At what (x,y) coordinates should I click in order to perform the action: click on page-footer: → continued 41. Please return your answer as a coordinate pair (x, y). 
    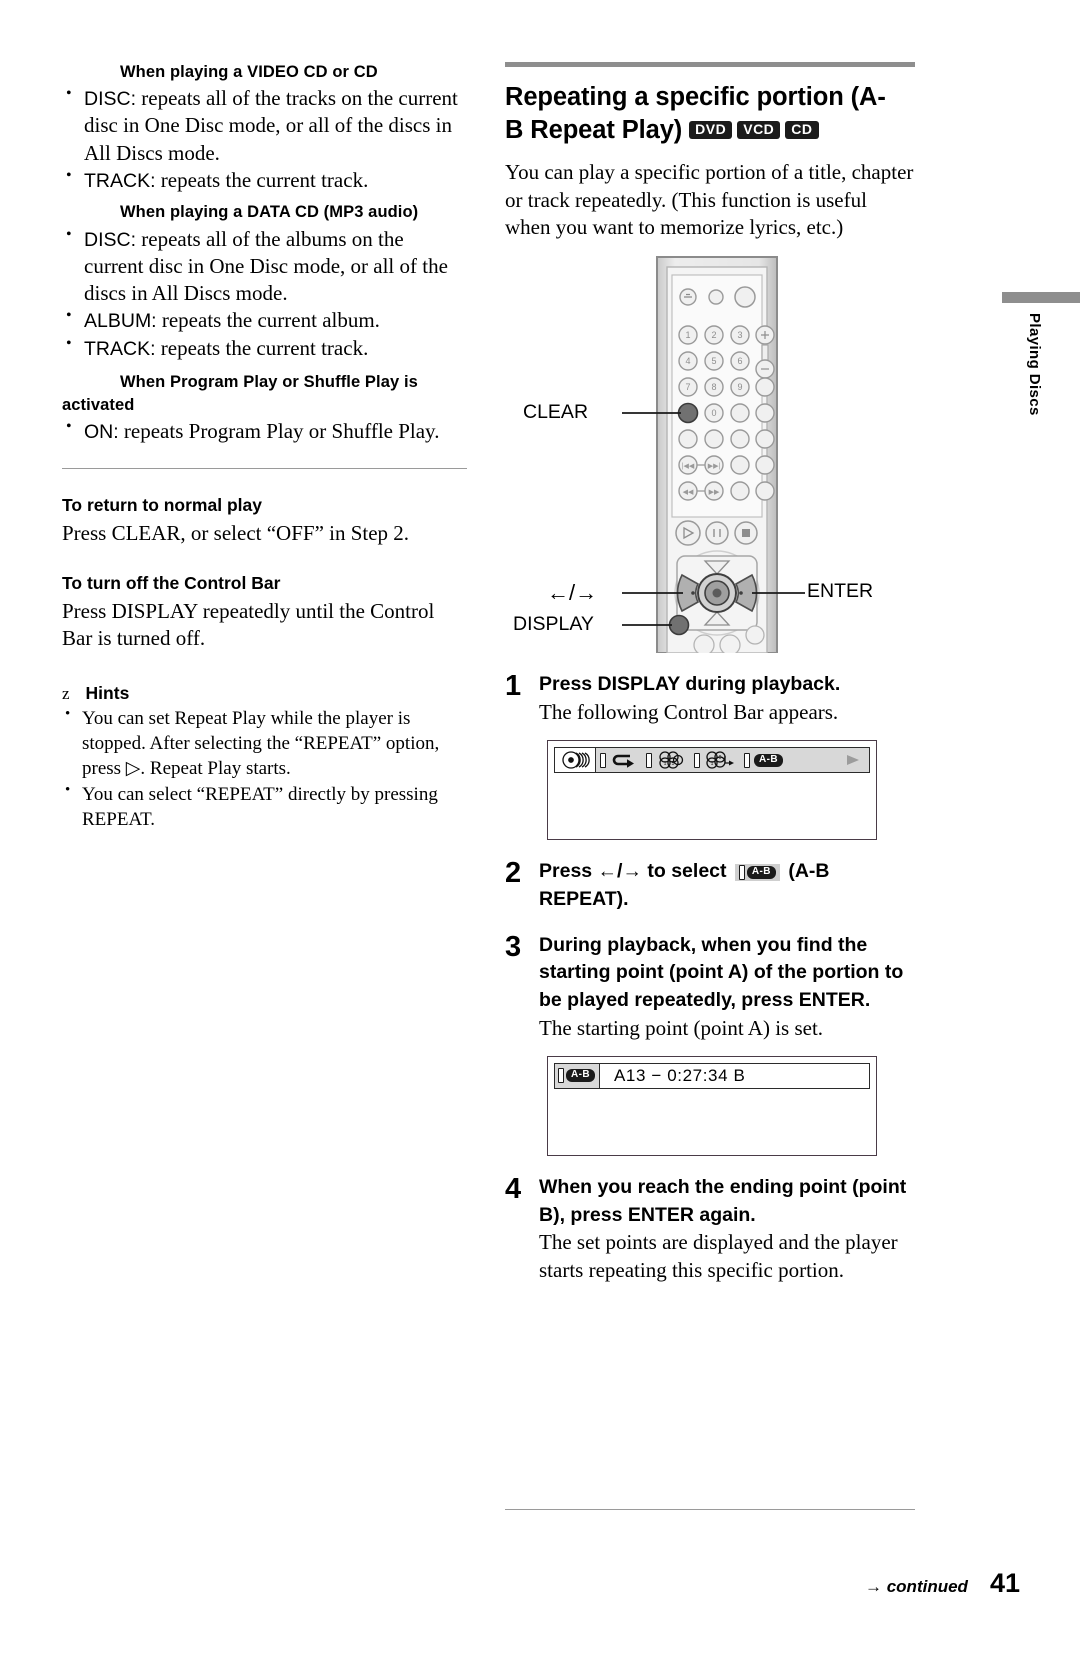
    Looking at the image, I should click on (762, 1583).